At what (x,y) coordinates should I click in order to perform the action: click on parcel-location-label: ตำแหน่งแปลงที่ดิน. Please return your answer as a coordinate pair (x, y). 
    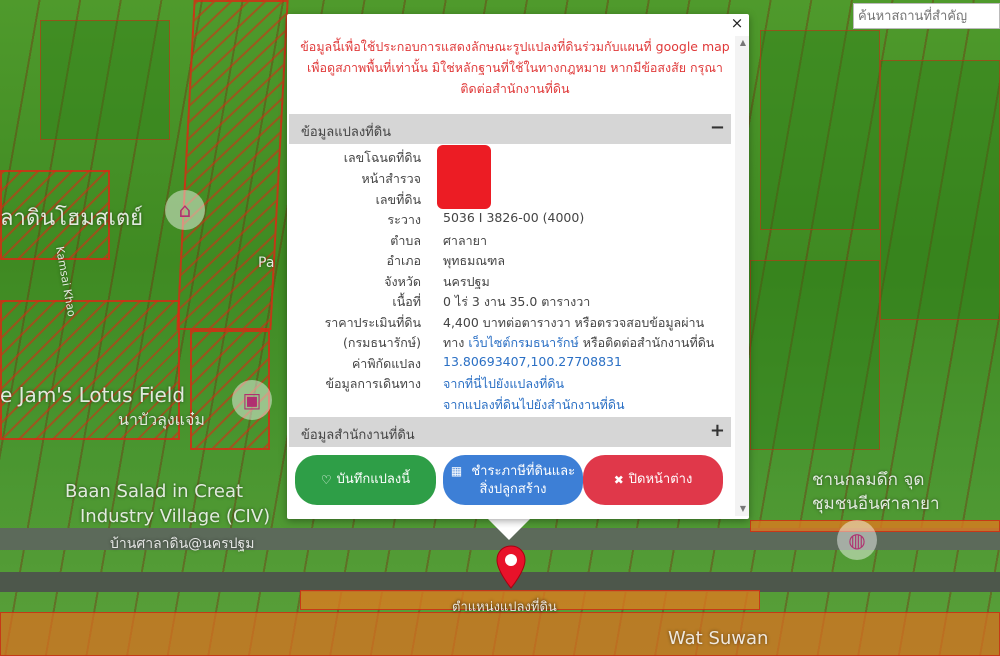
    Looking at the image, I should click on (504, 607).